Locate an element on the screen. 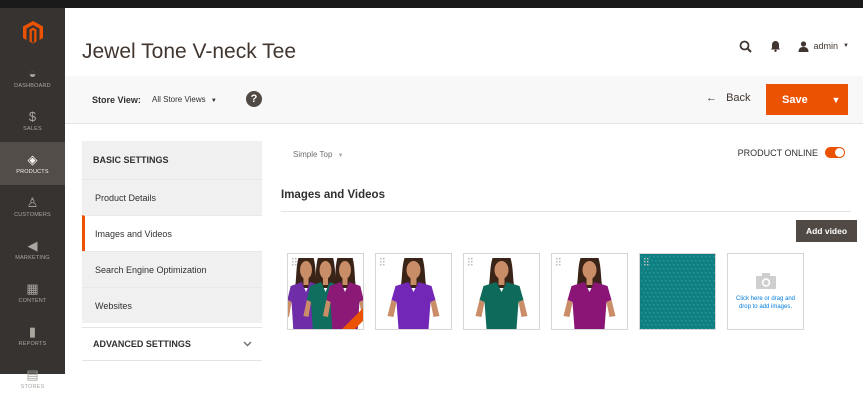  gallery-image-plum-tee is located at coordinates (589, 291).